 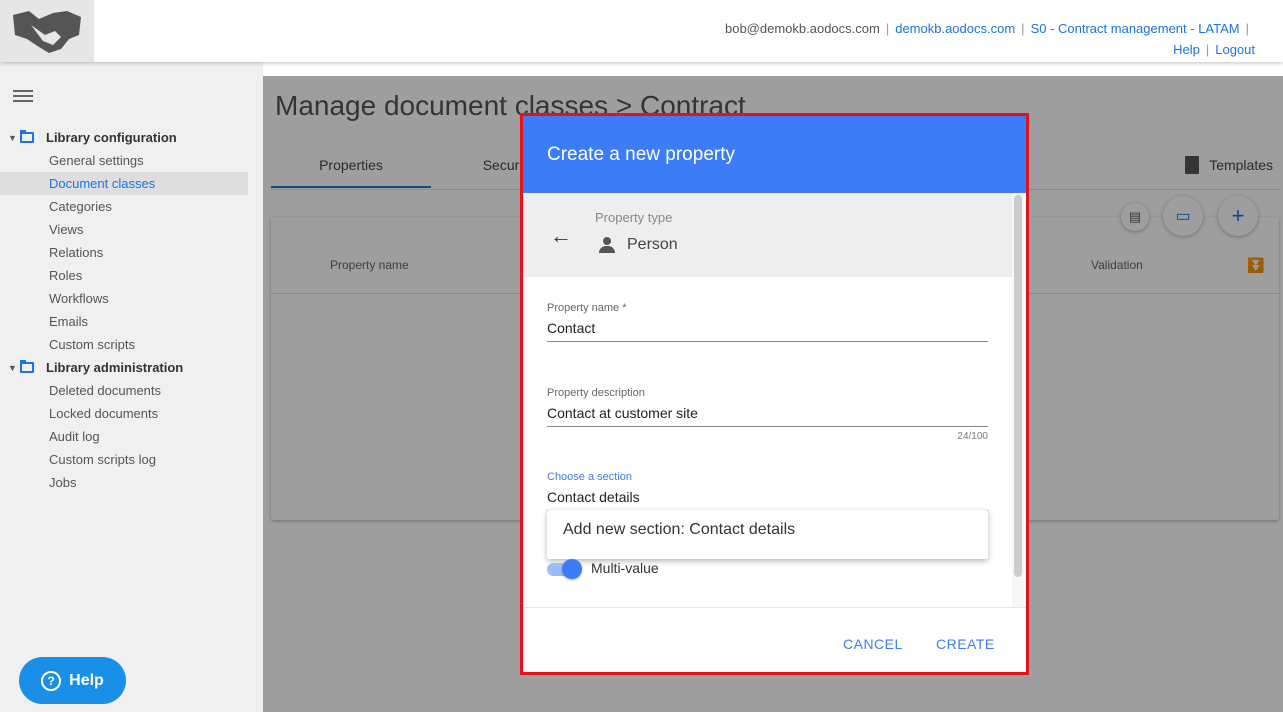 I want to click on character-counter: 24/100, so click(x=972, y=436).